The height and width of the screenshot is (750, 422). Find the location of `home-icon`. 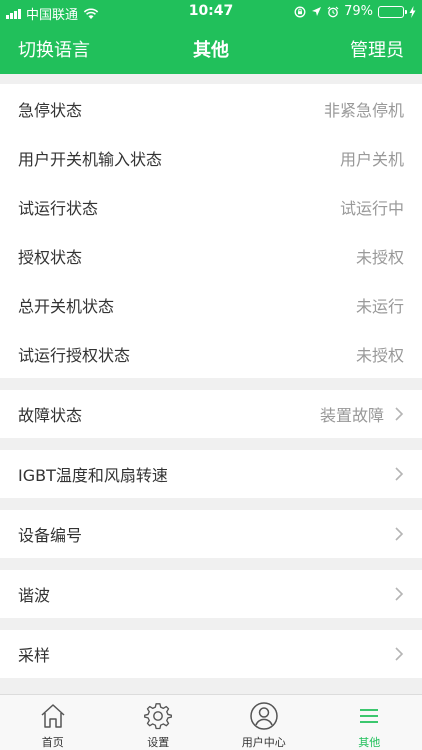

home-icon is located at coordinates (53, 716).